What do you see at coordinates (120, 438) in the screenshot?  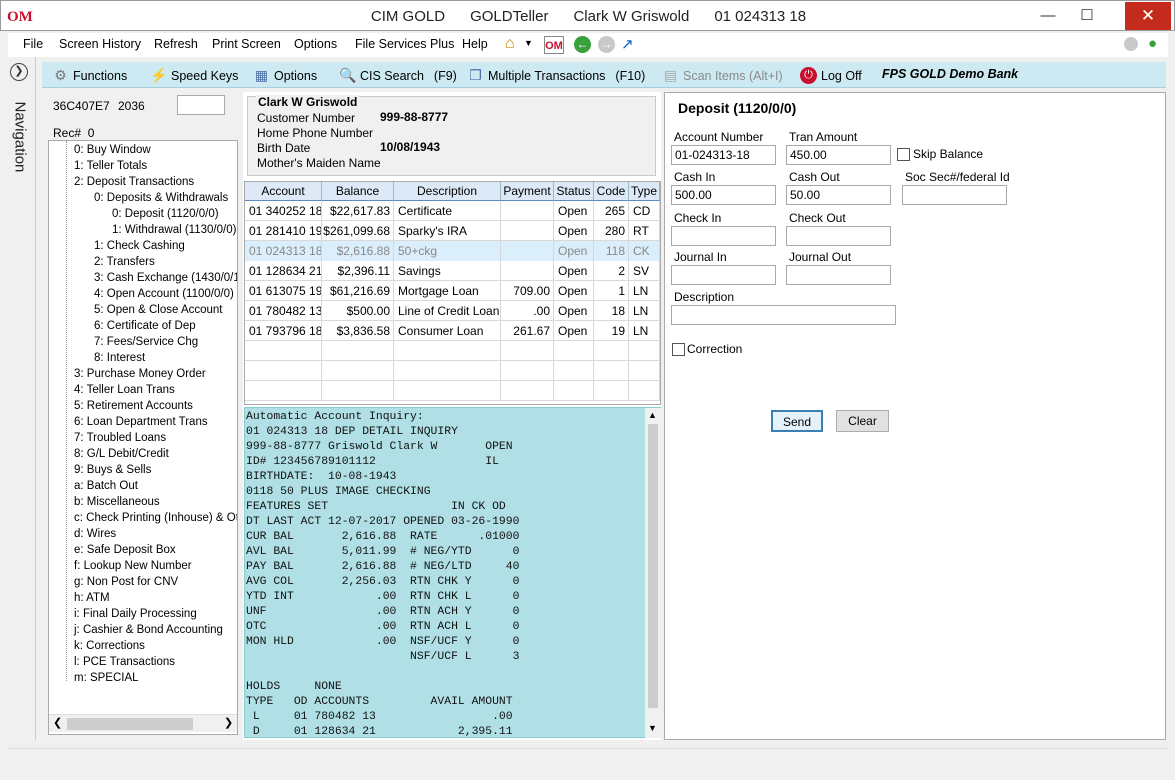 I see `tree-item: 7: Troubled Loans` at bounding box center [120, 438].